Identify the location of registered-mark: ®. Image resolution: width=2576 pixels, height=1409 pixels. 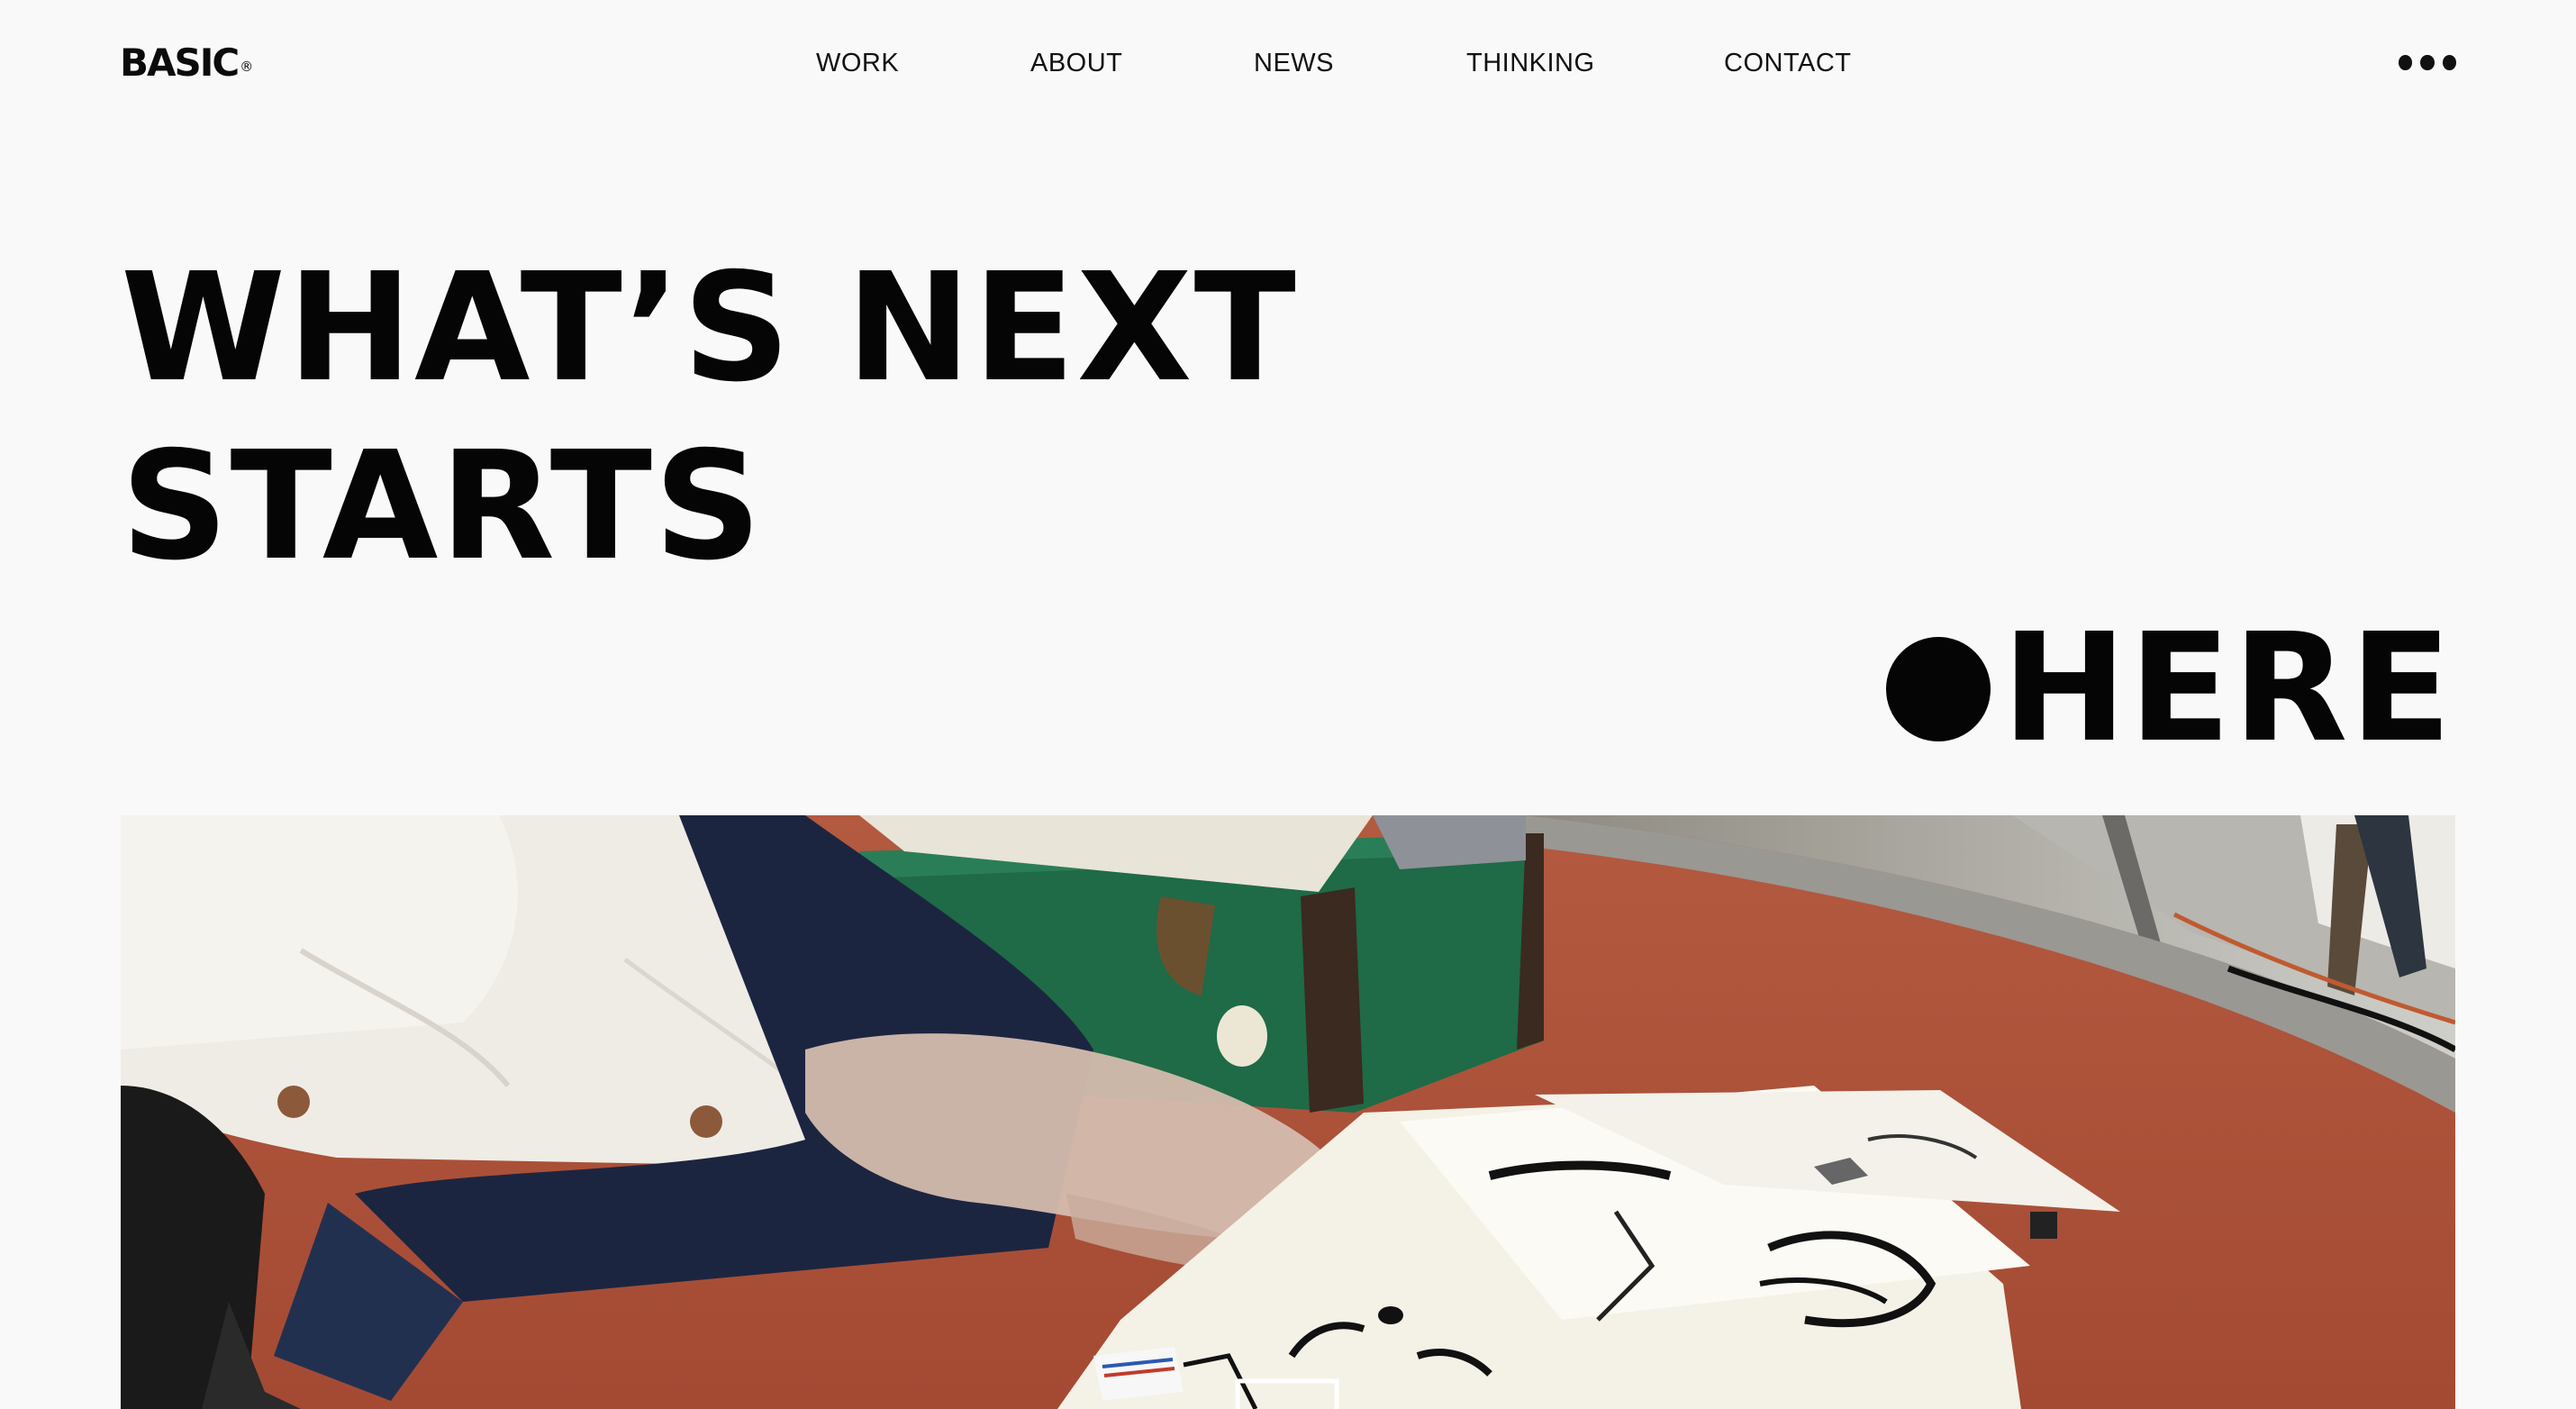
(247, 67).